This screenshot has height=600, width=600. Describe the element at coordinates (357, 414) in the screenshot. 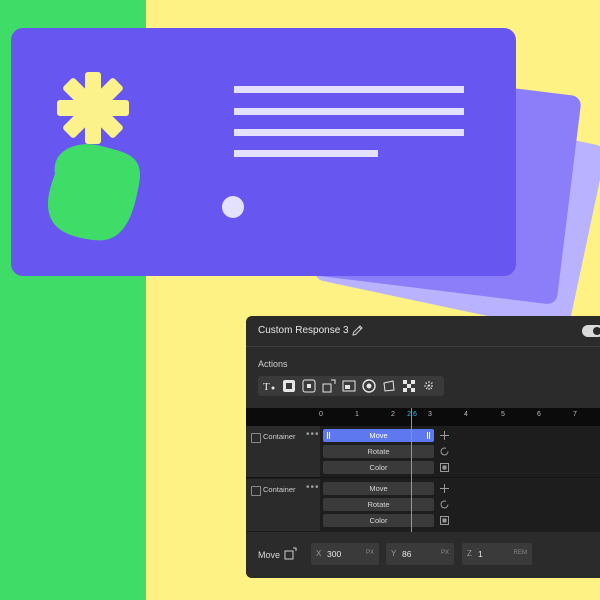

I see `ruler-label: 1` at that location.